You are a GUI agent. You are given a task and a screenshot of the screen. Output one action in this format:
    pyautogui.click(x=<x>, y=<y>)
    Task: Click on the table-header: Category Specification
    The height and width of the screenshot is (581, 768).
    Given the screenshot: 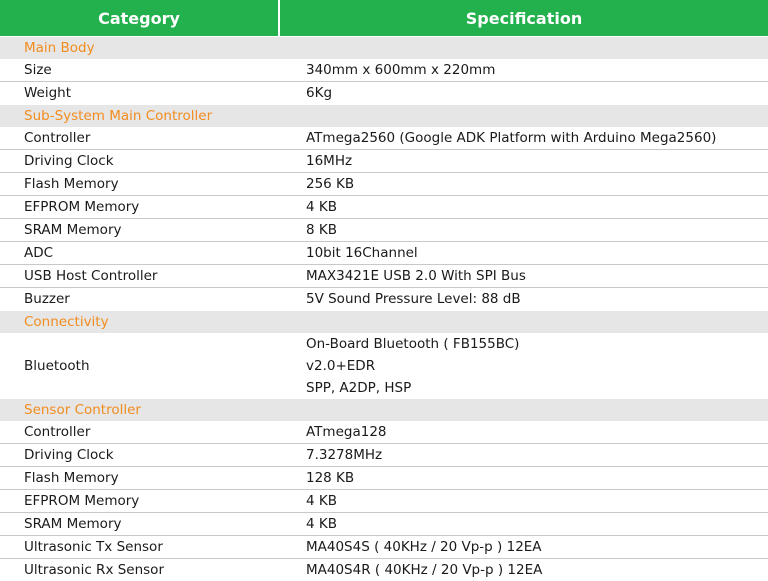 What is the action you would take?
    pyautogui.click(x=384, y=18)
    